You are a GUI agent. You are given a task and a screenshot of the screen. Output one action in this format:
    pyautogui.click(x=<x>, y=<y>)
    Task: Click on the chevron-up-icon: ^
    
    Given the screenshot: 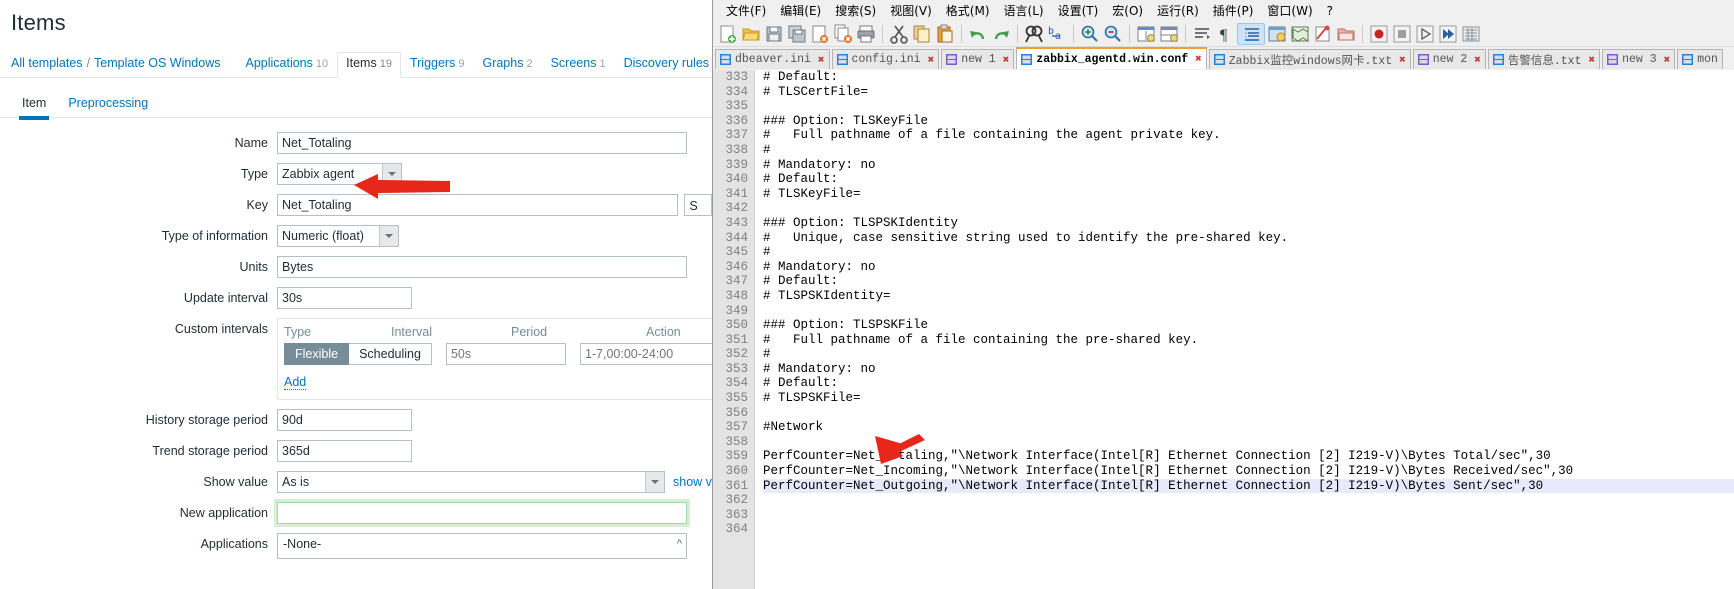 What is the action you would take?
    pyautogui.click(x=679, y=544)
    